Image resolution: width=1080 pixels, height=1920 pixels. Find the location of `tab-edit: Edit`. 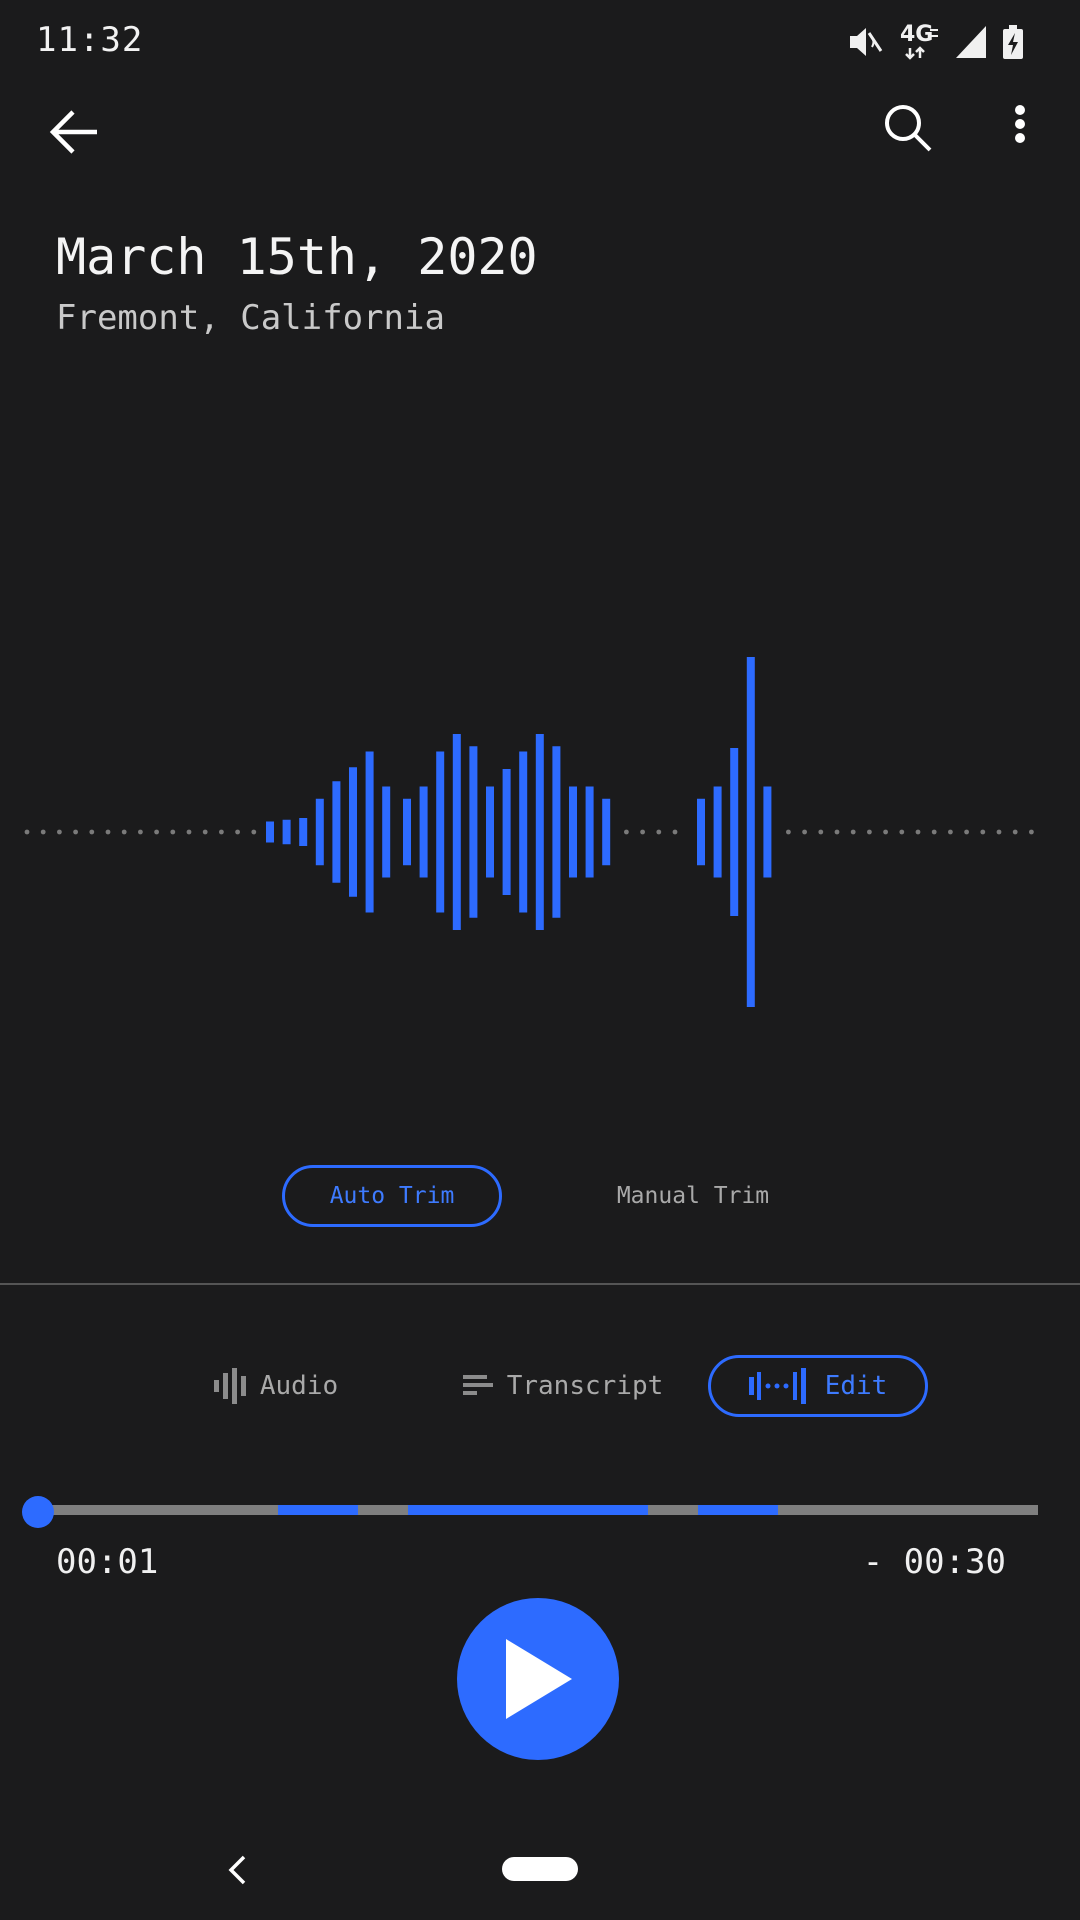

tab-edit: Edit is located at coordinates (818, 1386).